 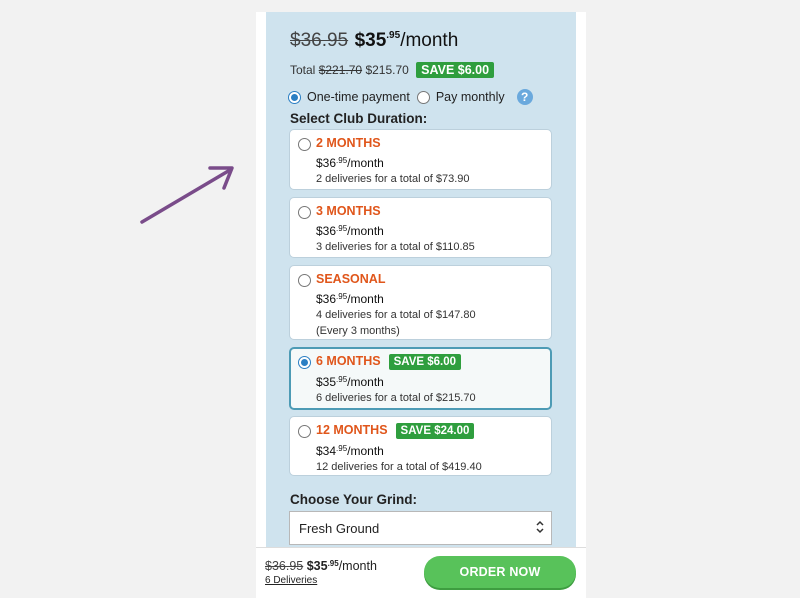 What do you see at coordinates (350, 382) in the screenshot?
I see `option-price: $35.95/month` at bounding box center [350, 382].